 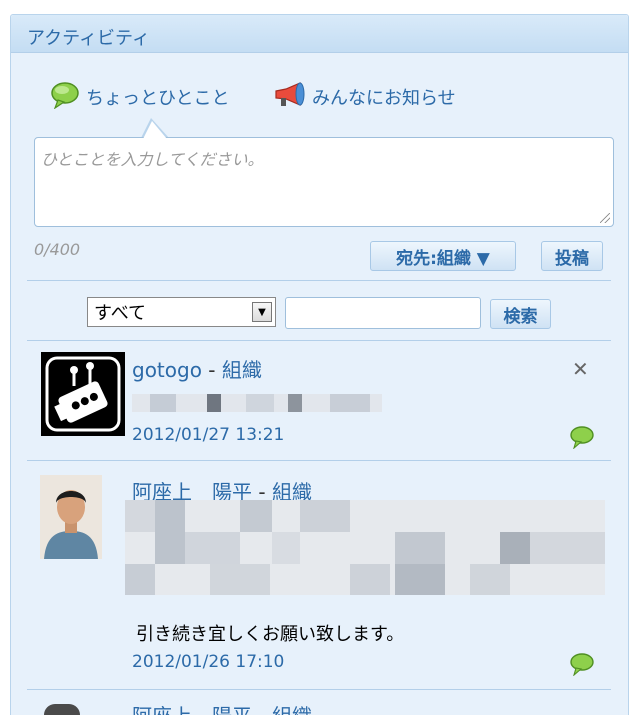 What do you see at coordinates (443, 256) in the screenshot?
I see `destination-button: 宛先:組織 ▼` at bounding box center [443, 256].